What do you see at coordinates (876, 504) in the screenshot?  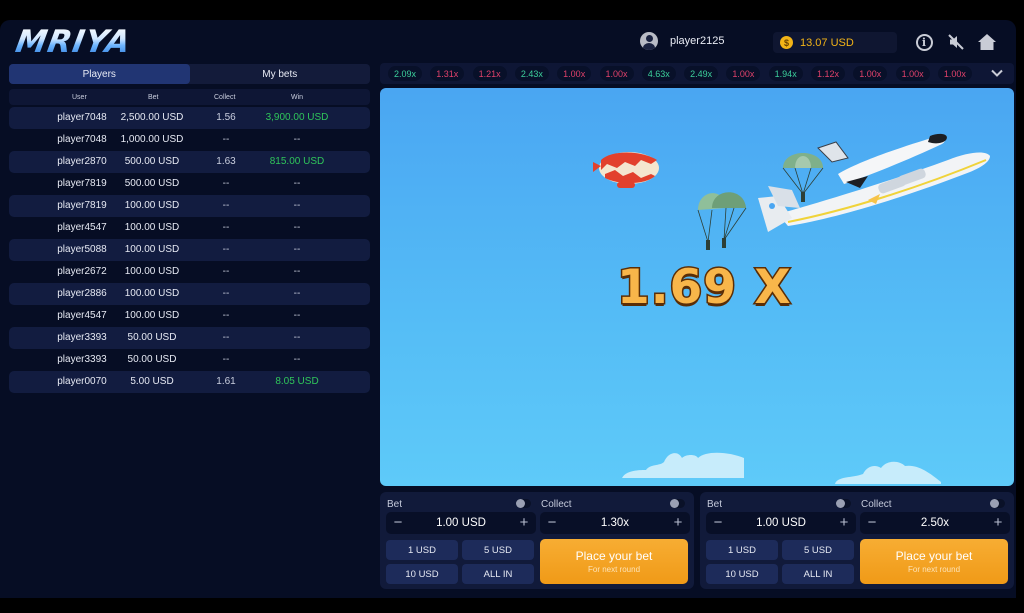 I see `collect-label: Collect` at bounding box center [876, 504].